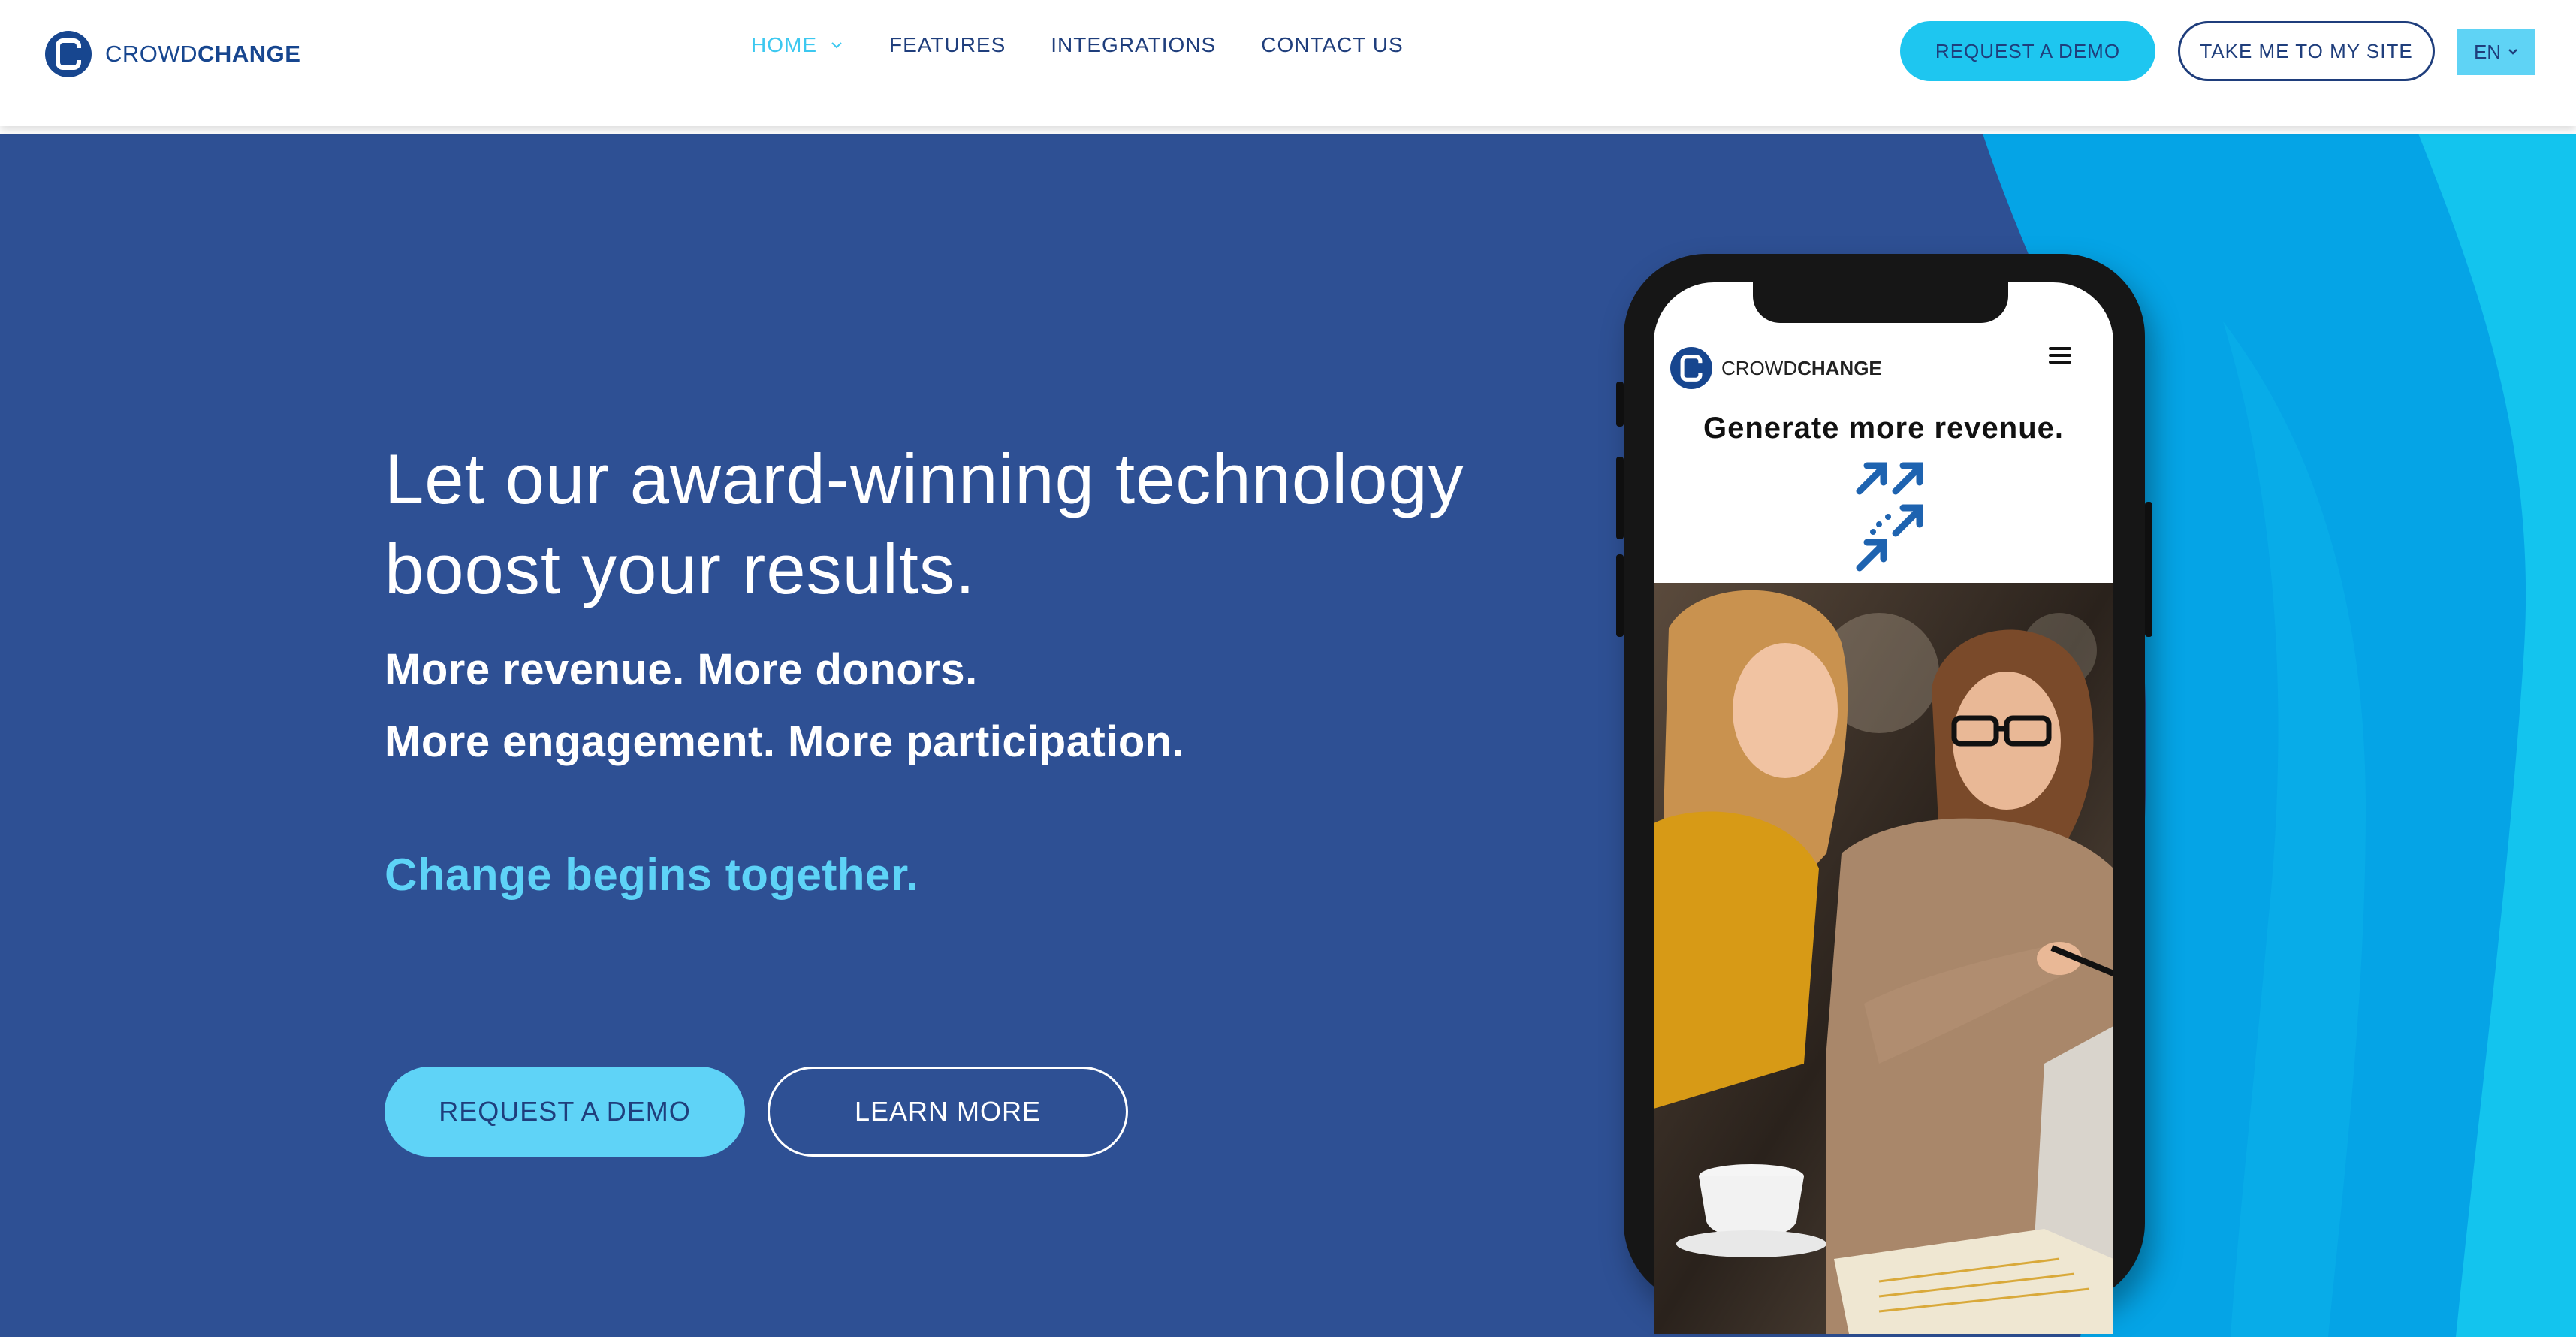 Image resolution: width=2576 pixels, height=1337 pixels. Describe the element at coordinates (948, 1112) in the screenshot. I see `learn-more-button: LEARN MORE` at that location.